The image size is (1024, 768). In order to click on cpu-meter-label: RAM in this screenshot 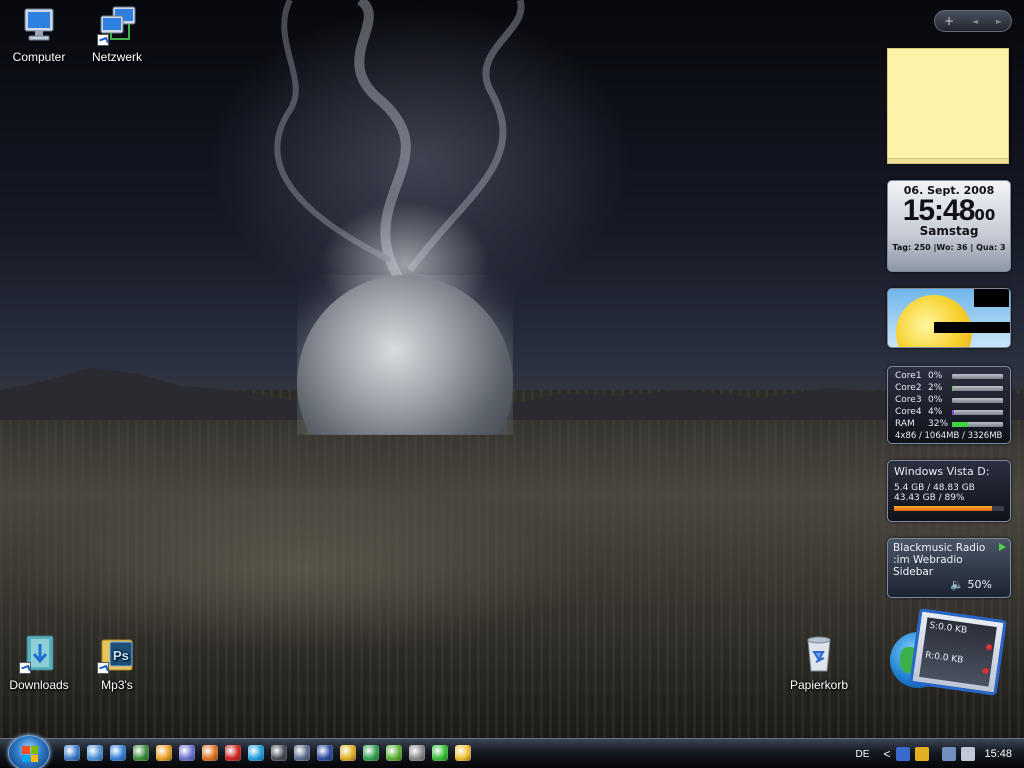, I will do `click(905, 424)`.